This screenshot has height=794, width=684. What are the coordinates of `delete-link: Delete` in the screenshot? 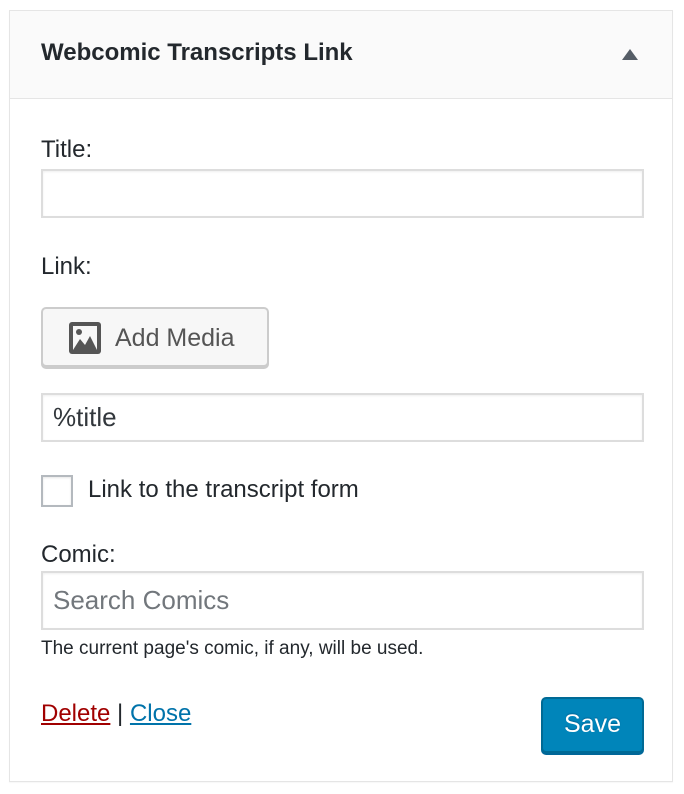 It's located at (75, 713).